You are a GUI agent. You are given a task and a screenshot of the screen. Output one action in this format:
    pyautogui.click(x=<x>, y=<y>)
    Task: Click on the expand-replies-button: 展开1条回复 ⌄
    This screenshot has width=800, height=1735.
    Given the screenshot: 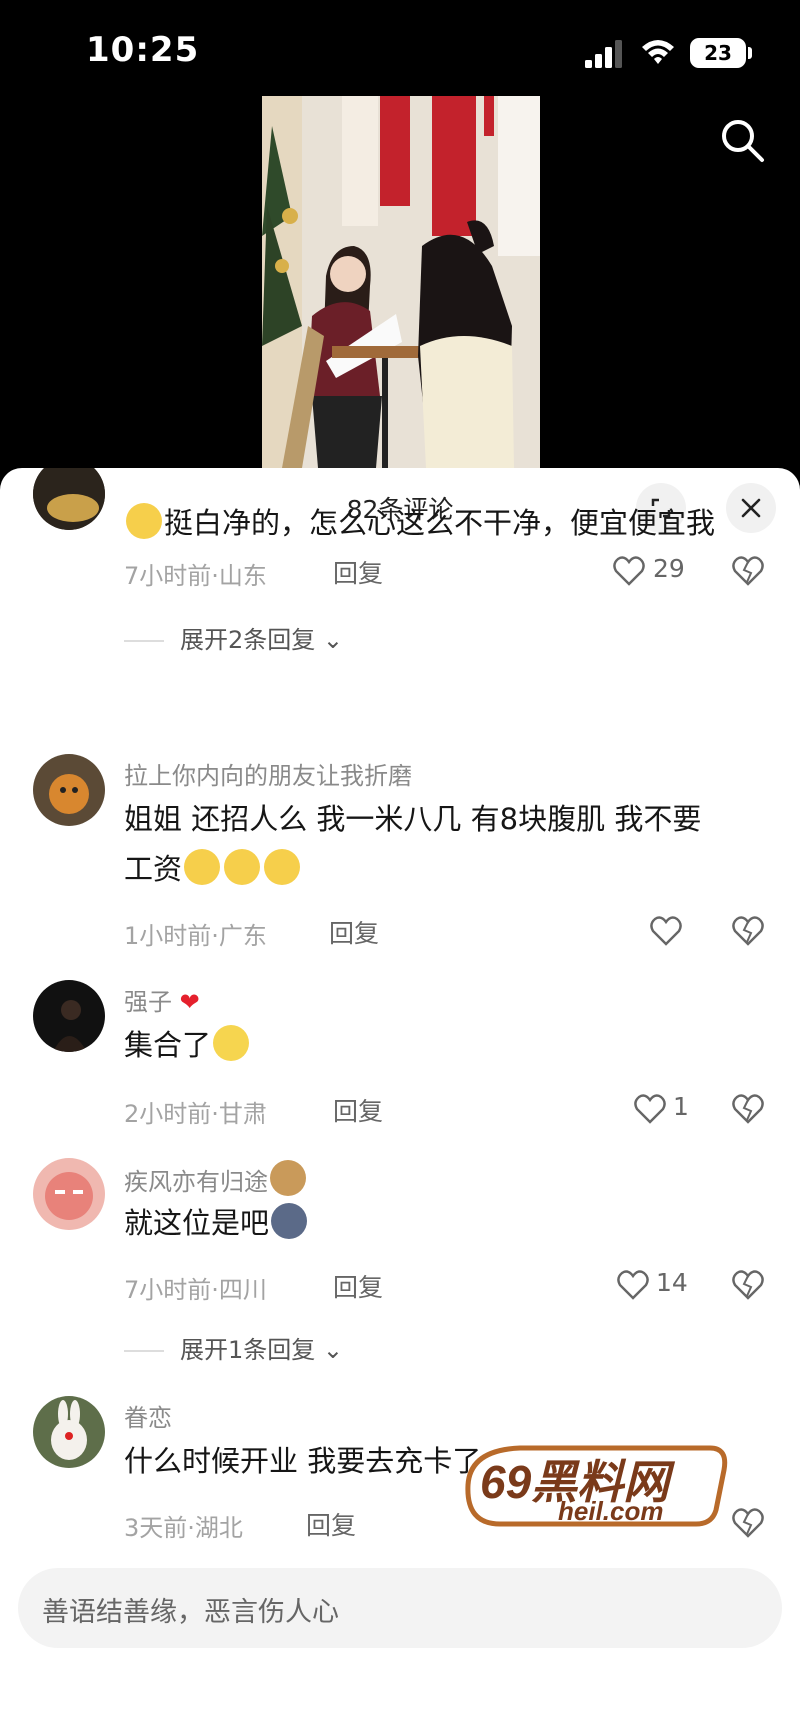 What is the action you would take?
    pyautogui.click(x=233, y=1347)
    